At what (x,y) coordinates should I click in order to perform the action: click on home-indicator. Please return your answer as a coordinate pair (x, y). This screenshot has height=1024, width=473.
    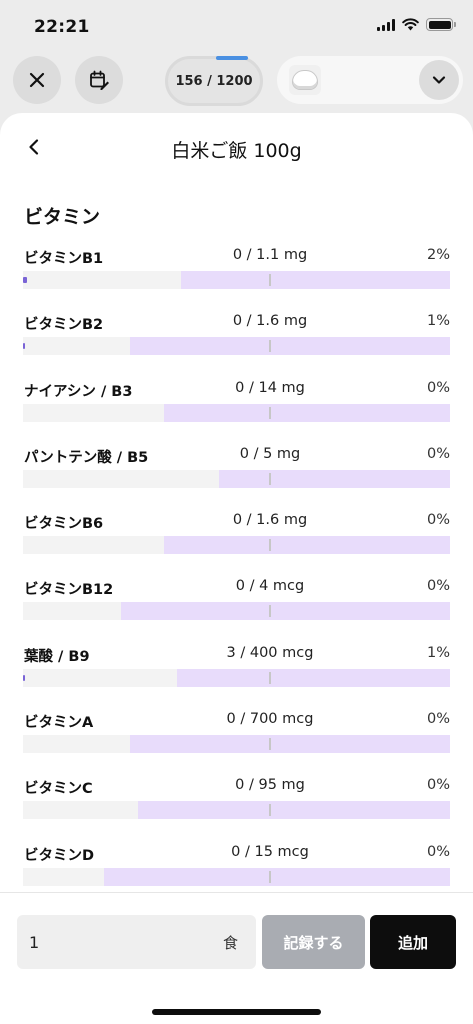
    Looking at the image, I should click on (236, 1012).